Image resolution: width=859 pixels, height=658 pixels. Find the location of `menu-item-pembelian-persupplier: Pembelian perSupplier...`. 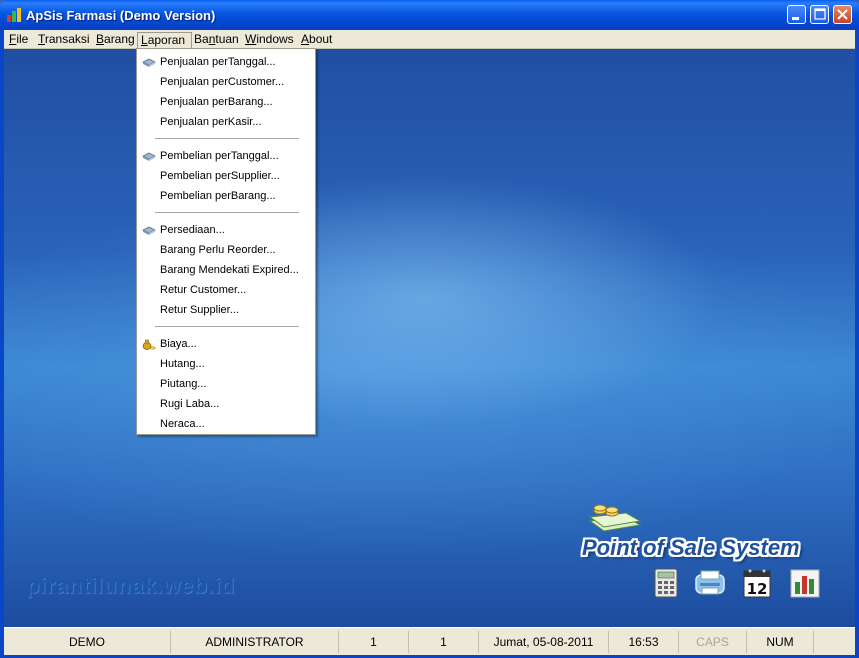

menu-item-pembelian-persupplier: Pembelian perSupplier... is located at coordinates (226, 176).